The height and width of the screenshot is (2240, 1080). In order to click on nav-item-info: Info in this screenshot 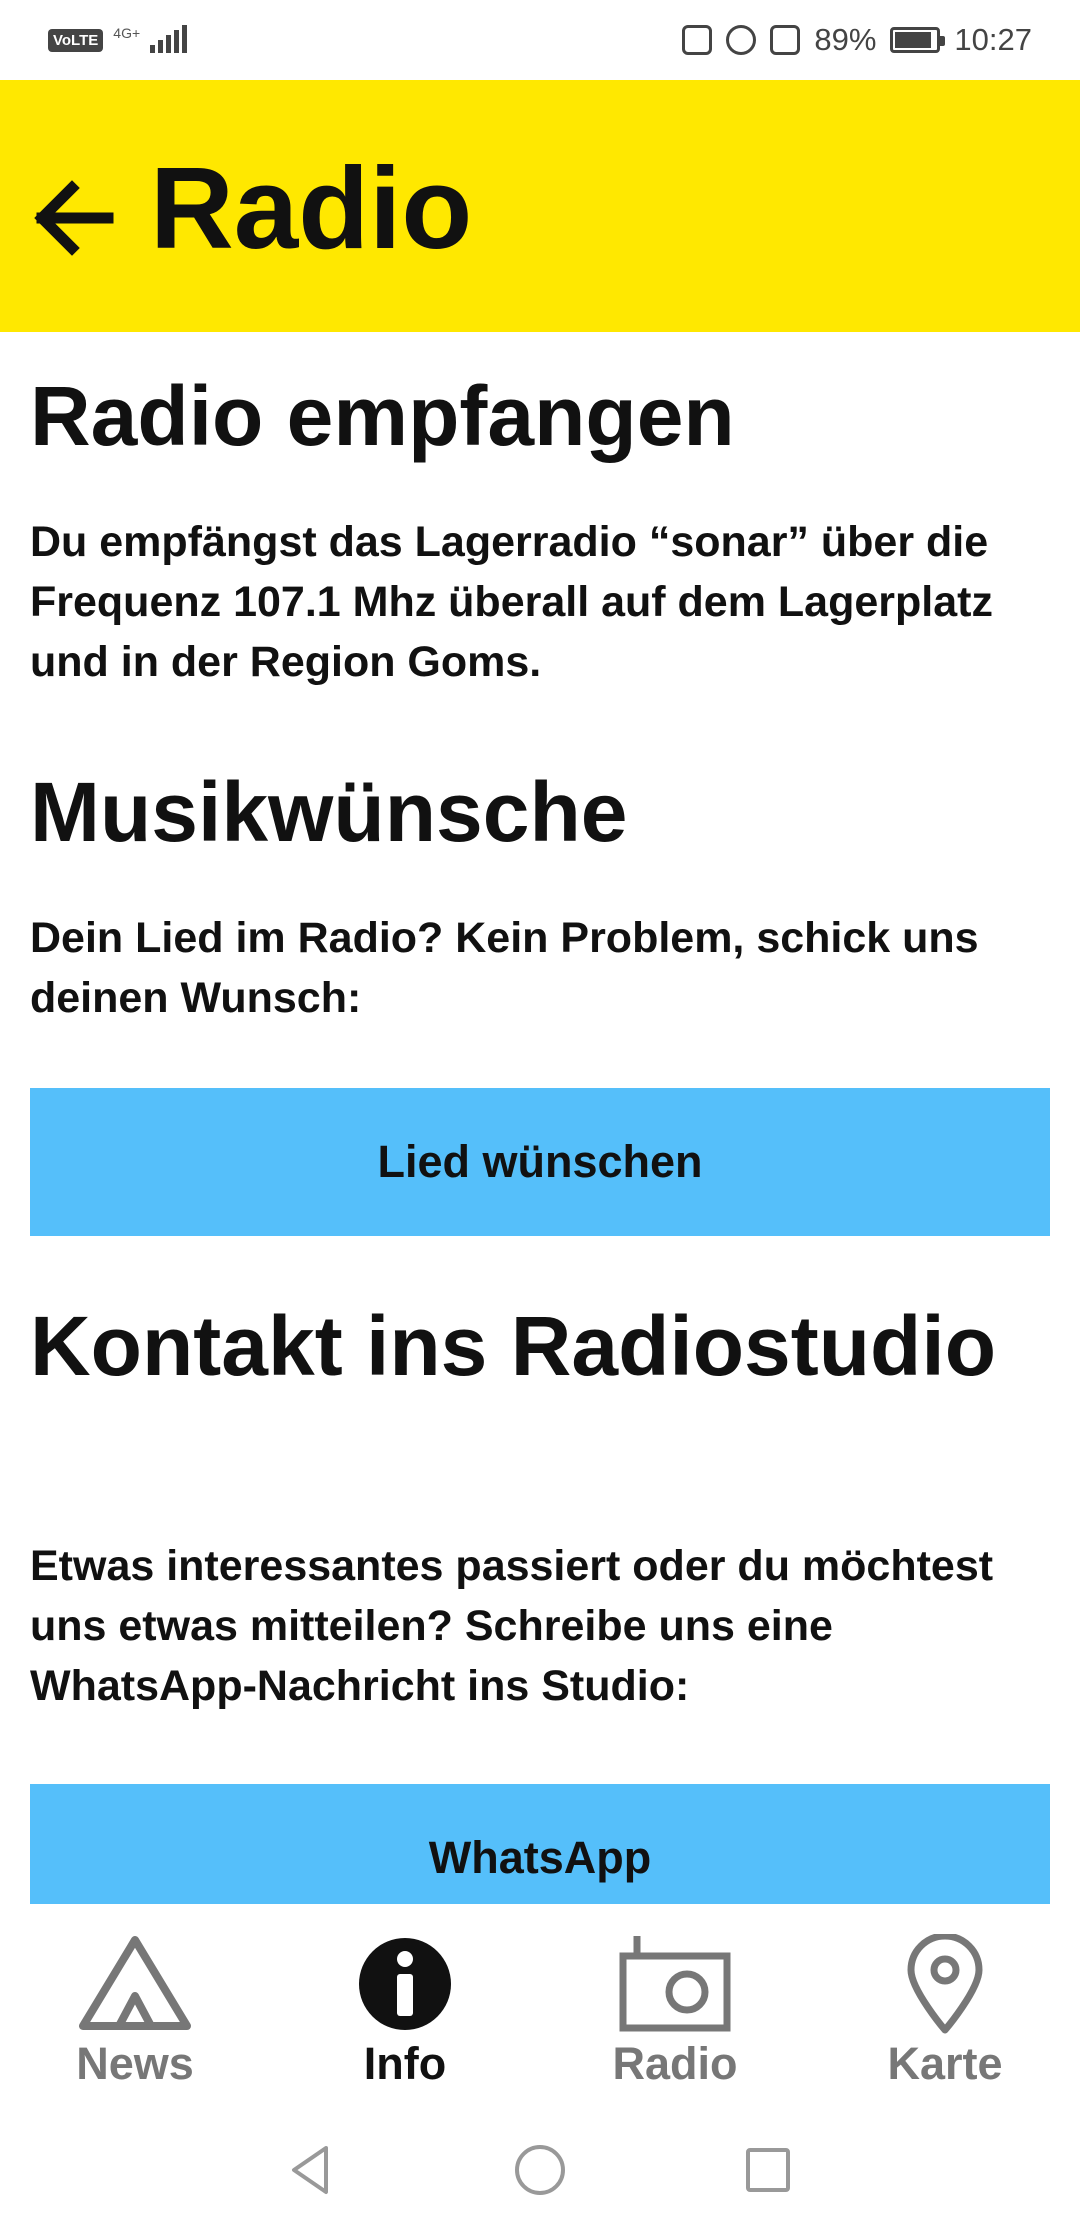, I will do `click(405, 2004)`.